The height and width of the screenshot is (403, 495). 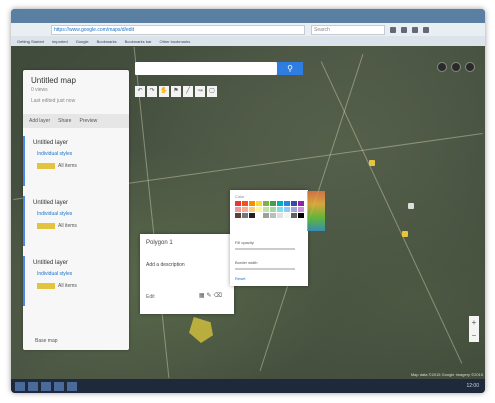 I want to click on style-picker: Color Fill opacity Border width Reset, so click(x=269, y=238).